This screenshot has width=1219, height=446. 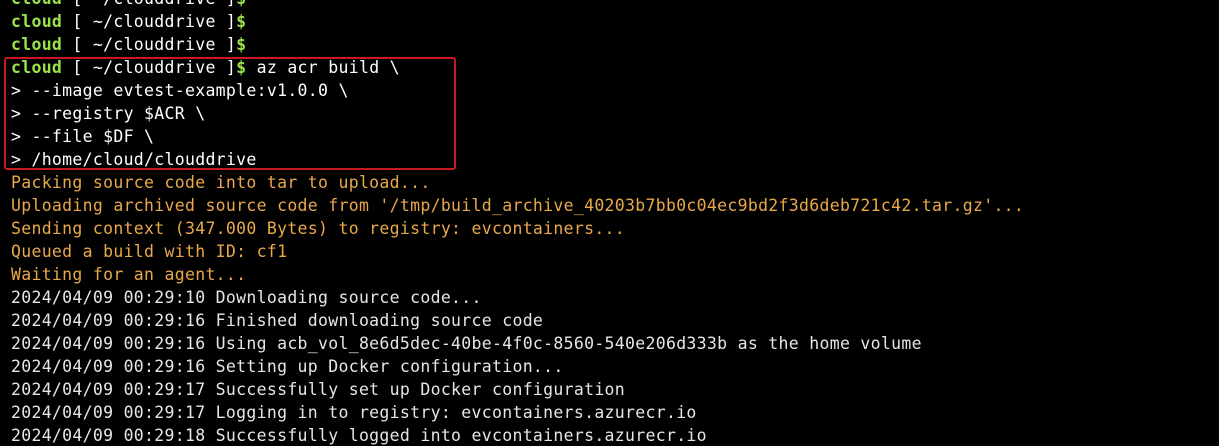 What do you see at coordinates (83, 136) in the screenshot?
I see `continuation-line-file: > --file $DF \` at bounding box center [83, 136].